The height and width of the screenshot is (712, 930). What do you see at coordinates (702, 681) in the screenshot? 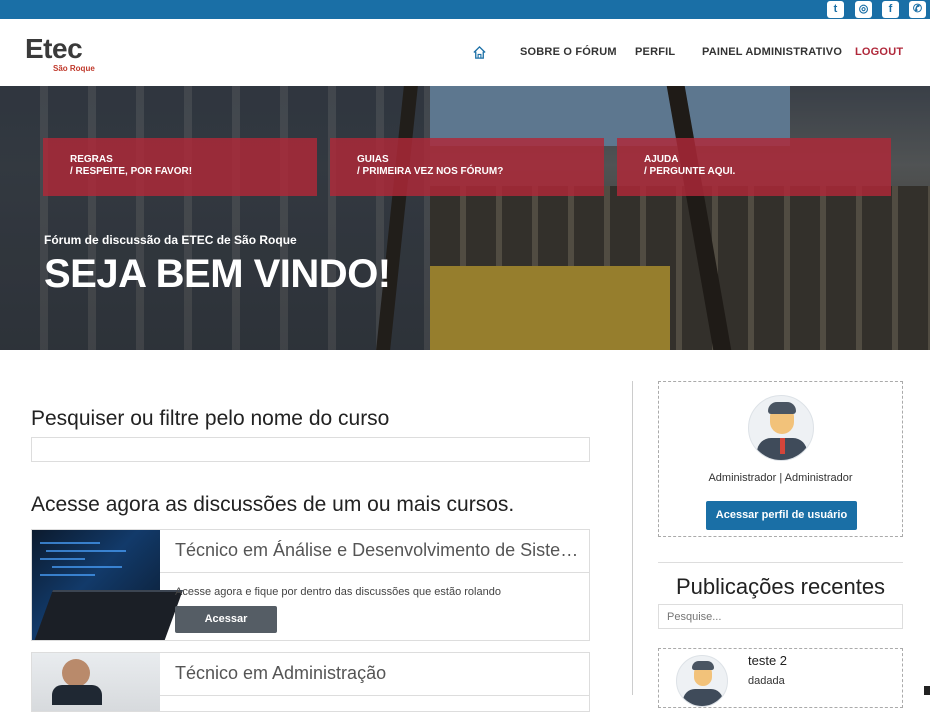
I see `post-author-avatar` at bounding box center [702, 681].